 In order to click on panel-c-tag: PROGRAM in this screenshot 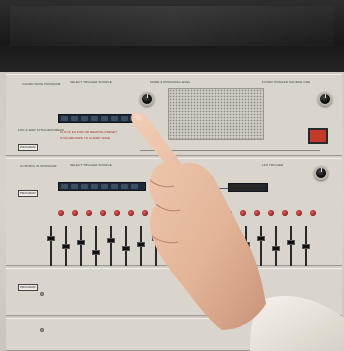, I will do `click(28, 287)`.